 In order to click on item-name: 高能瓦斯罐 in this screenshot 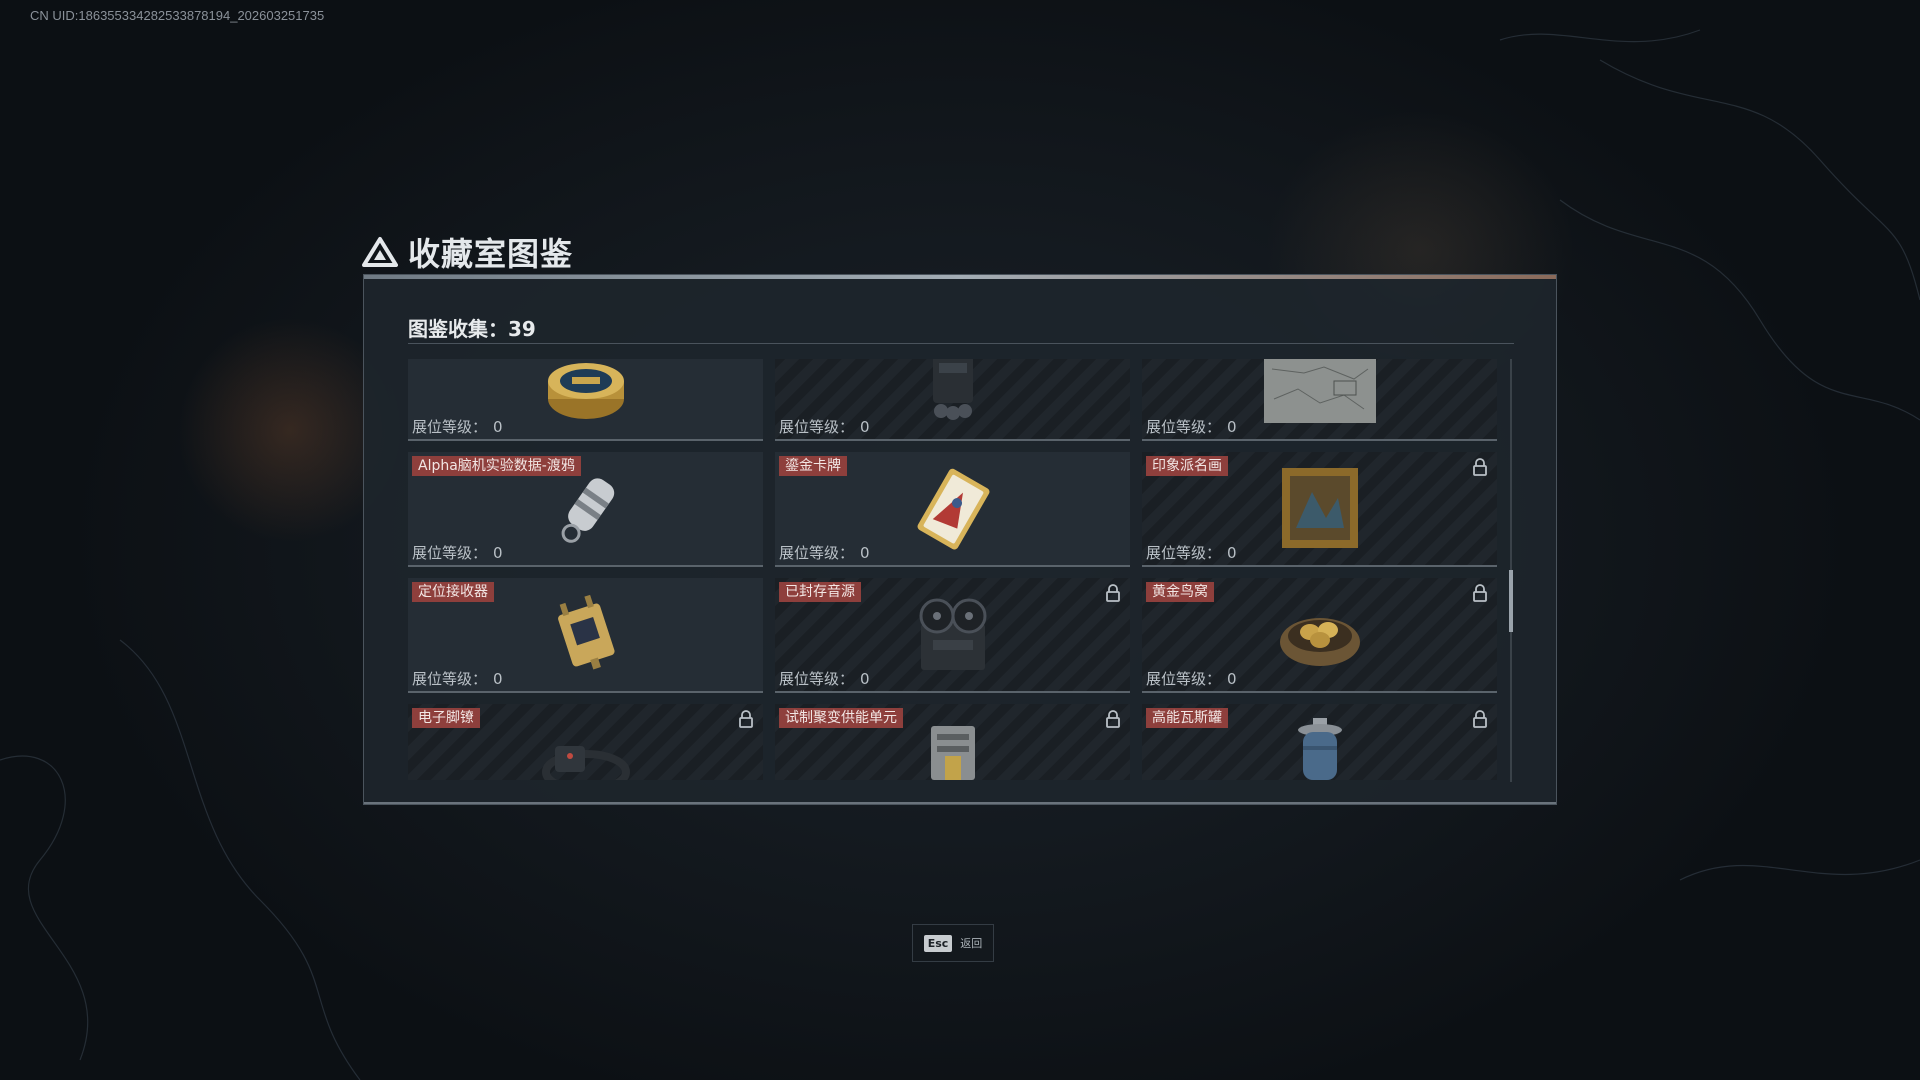, I will do `click(1187, 718)`.